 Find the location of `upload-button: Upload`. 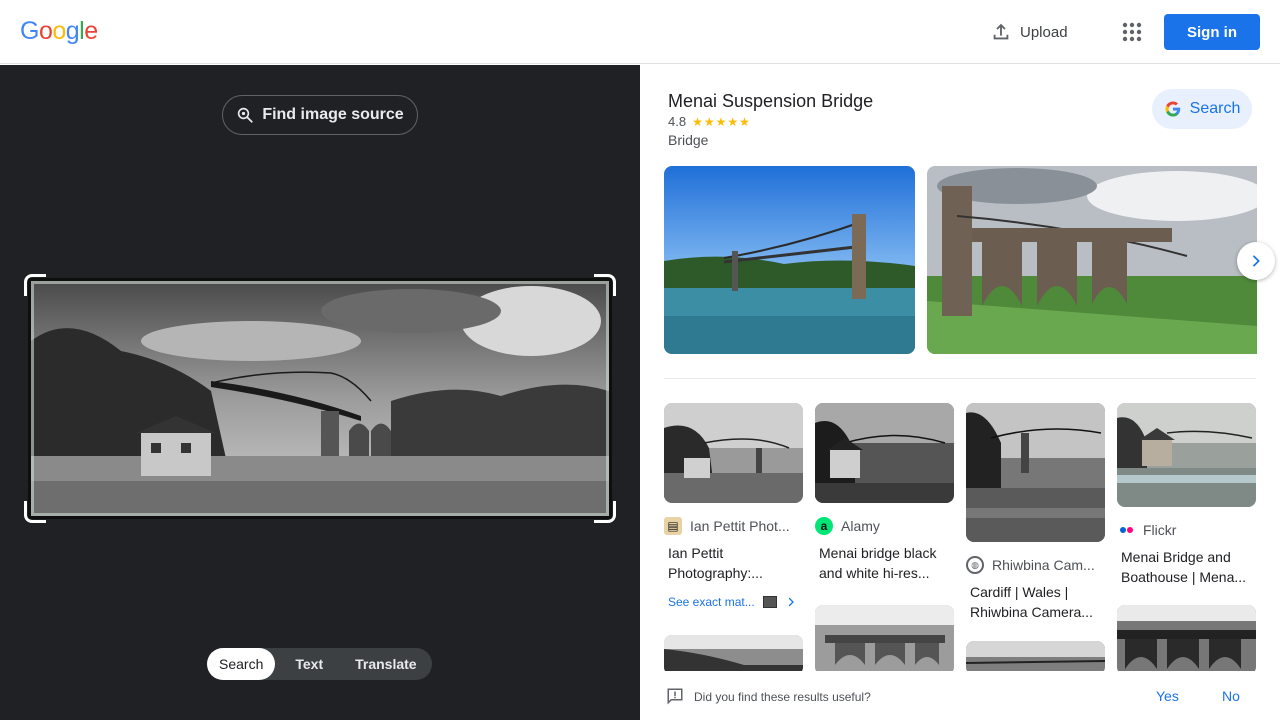

upload-button: Upload is located at coordinates (1029, 32).